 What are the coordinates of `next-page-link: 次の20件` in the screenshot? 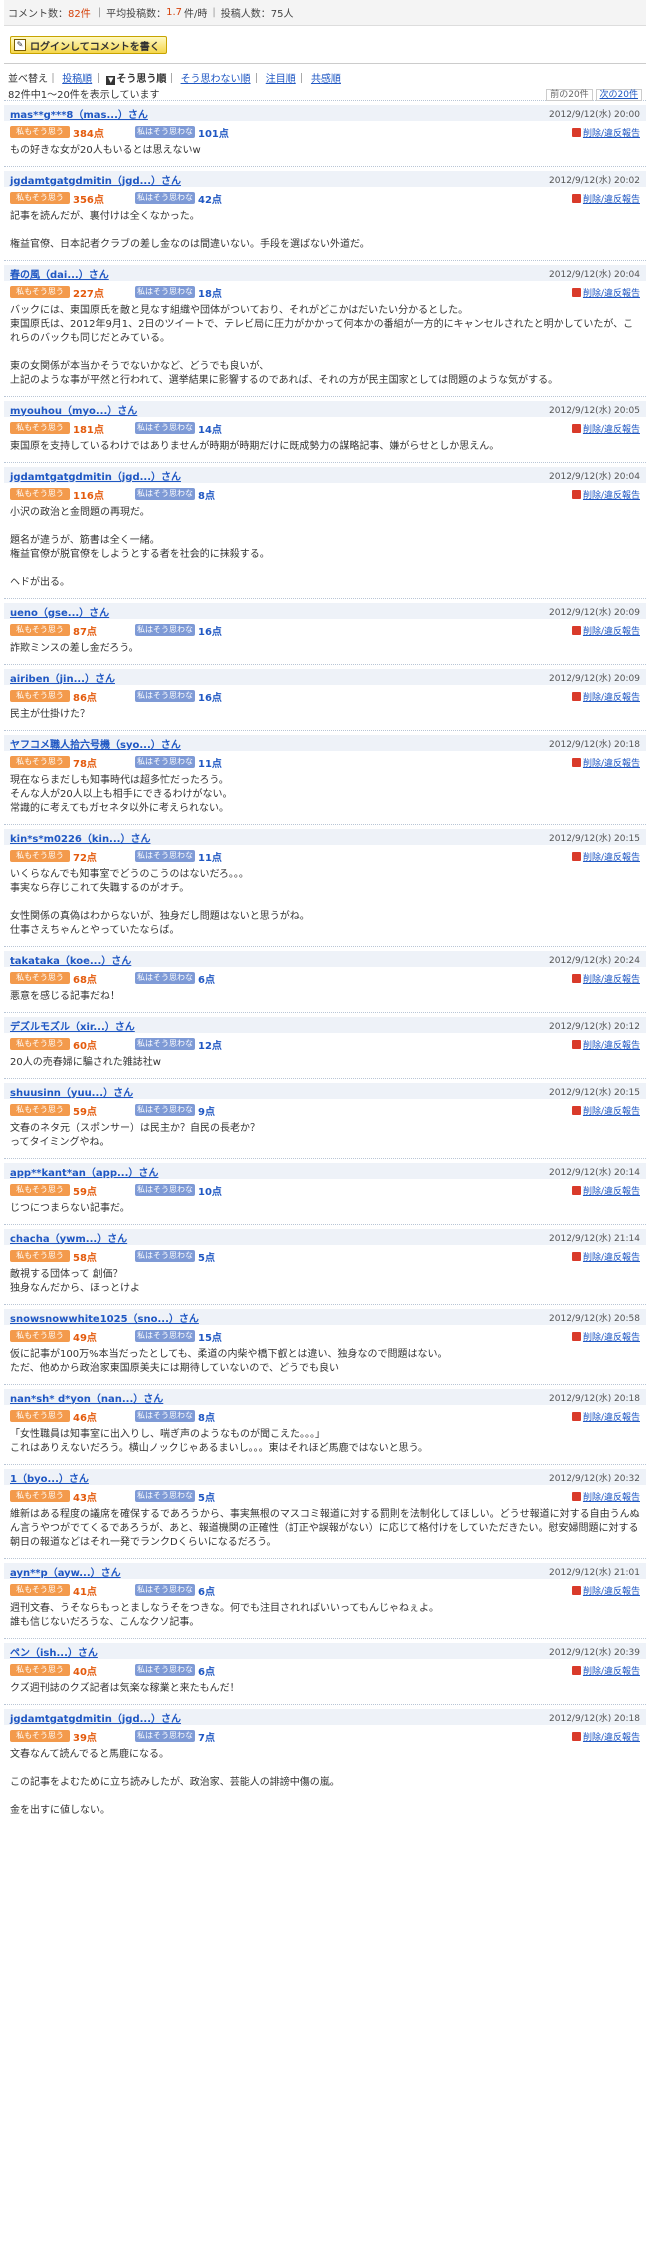 It's located at (618, 94).